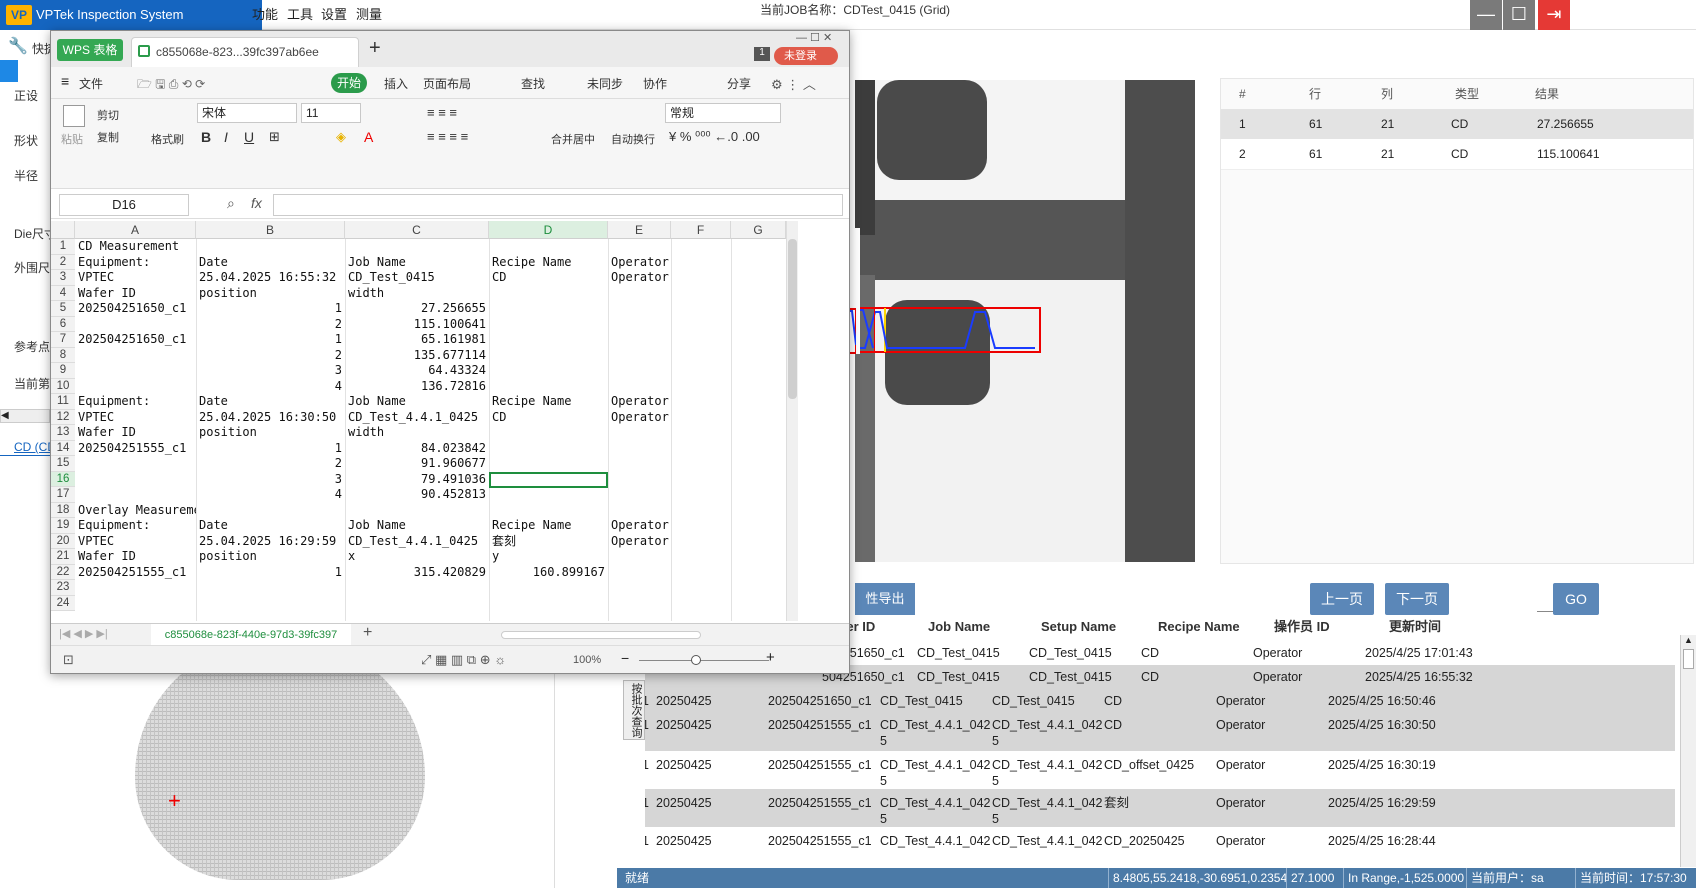  I want to click on column-header: A, so click(135, 230).